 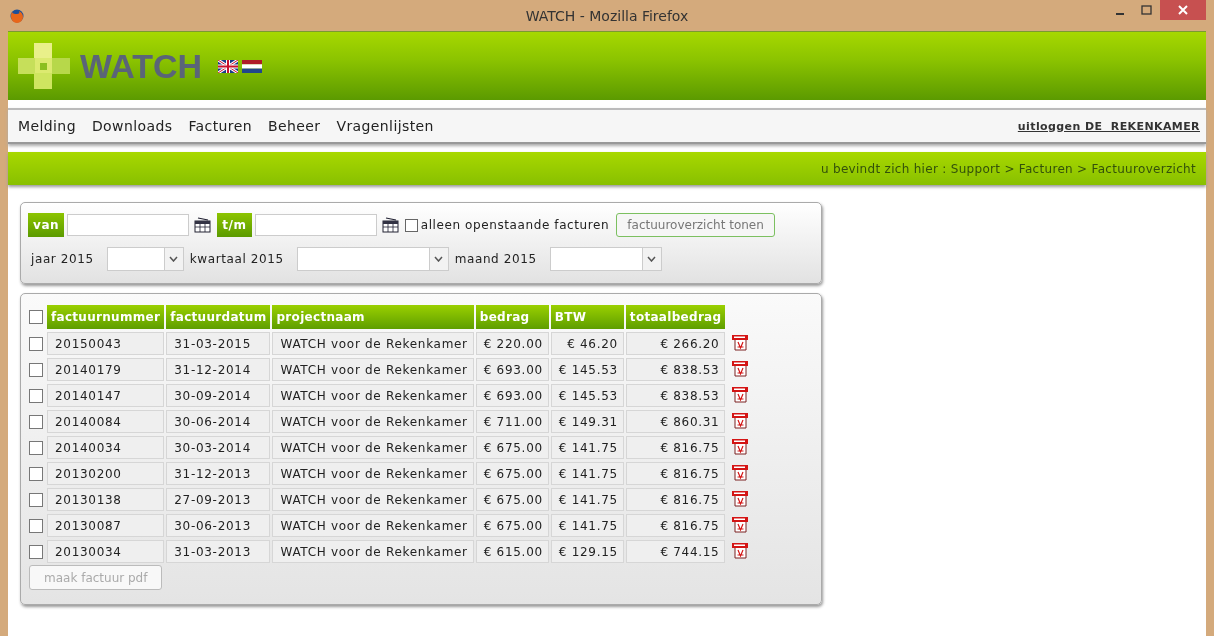 I want to click on nav-link: Vragenlijsten, so click(x=385, y=126).